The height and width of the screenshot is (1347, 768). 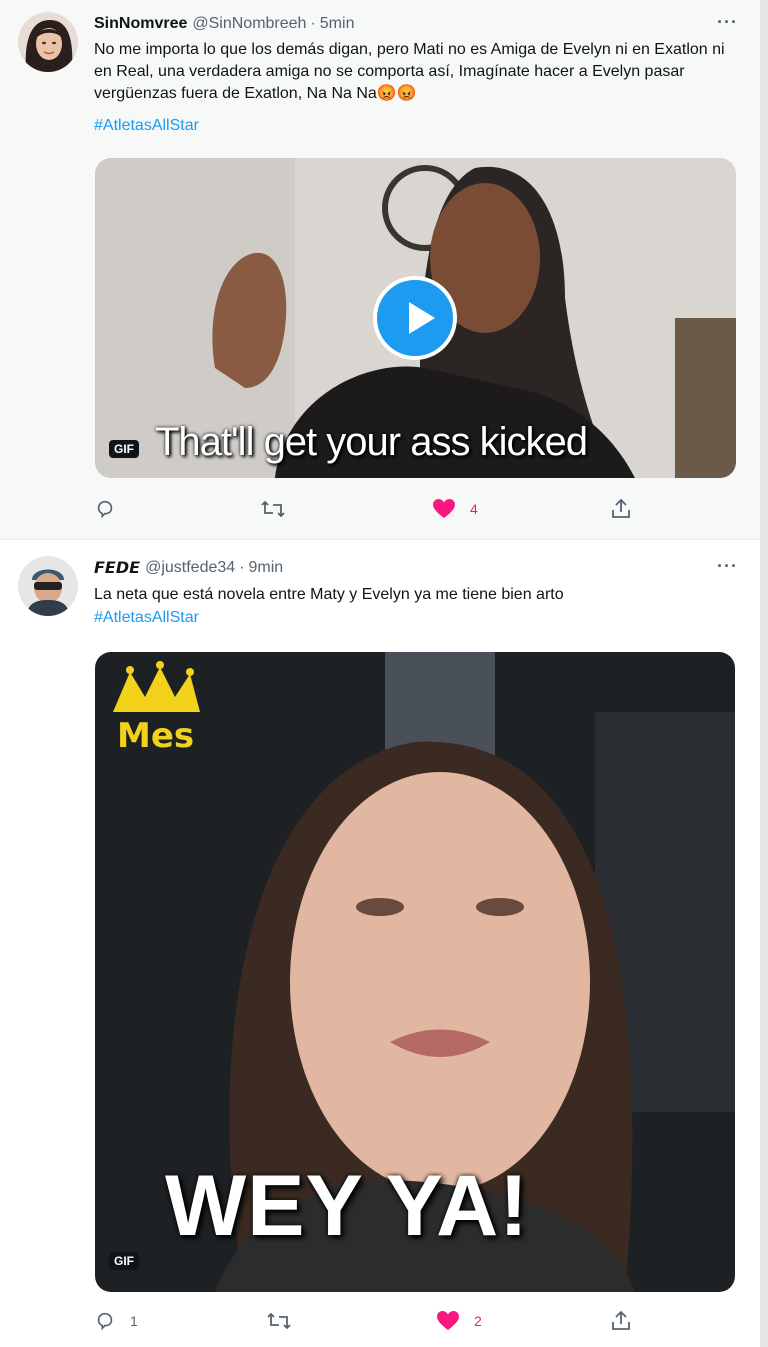 What do you see at coordinates (371, 442) in the screenshot?
I see `gif-caption: That'll get your ass kicked` at bounding box center [371, 442].